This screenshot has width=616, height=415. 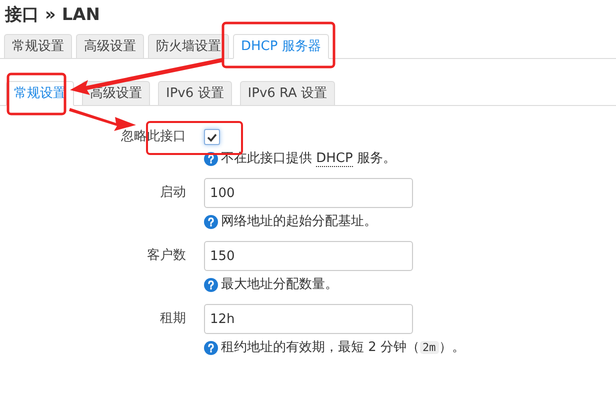 I want to click on text-field: 100, so click(x=308, y=193).